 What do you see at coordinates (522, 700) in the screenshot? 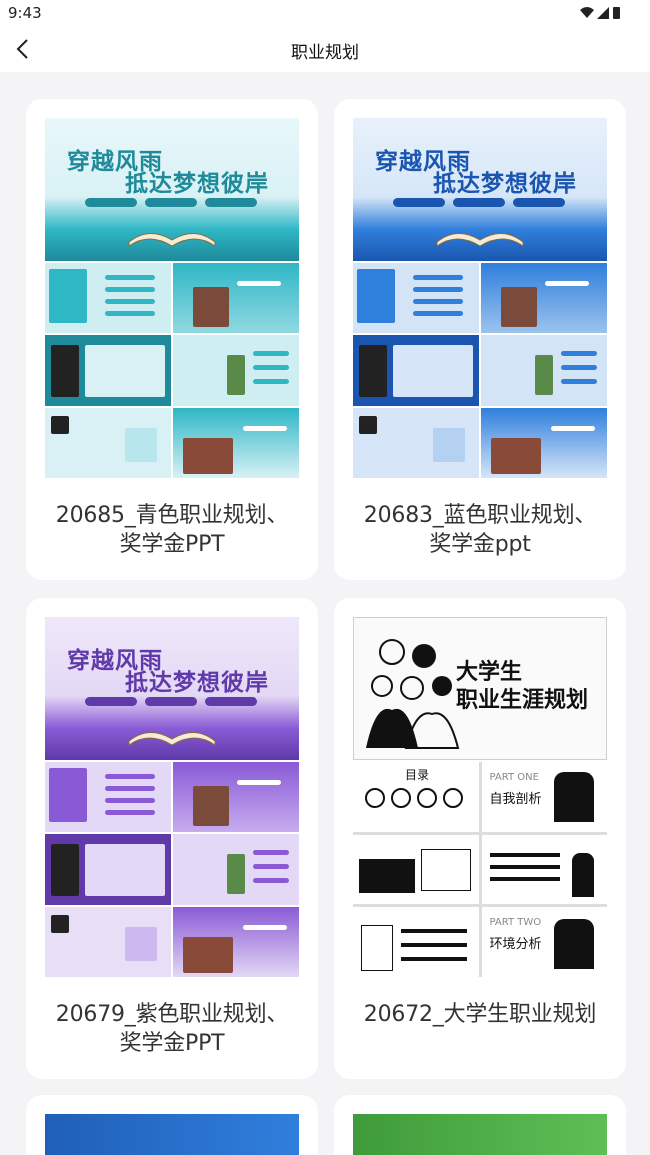
I see `cover-title-line2: 职业生涯规划` at bounding box center [522, 700].